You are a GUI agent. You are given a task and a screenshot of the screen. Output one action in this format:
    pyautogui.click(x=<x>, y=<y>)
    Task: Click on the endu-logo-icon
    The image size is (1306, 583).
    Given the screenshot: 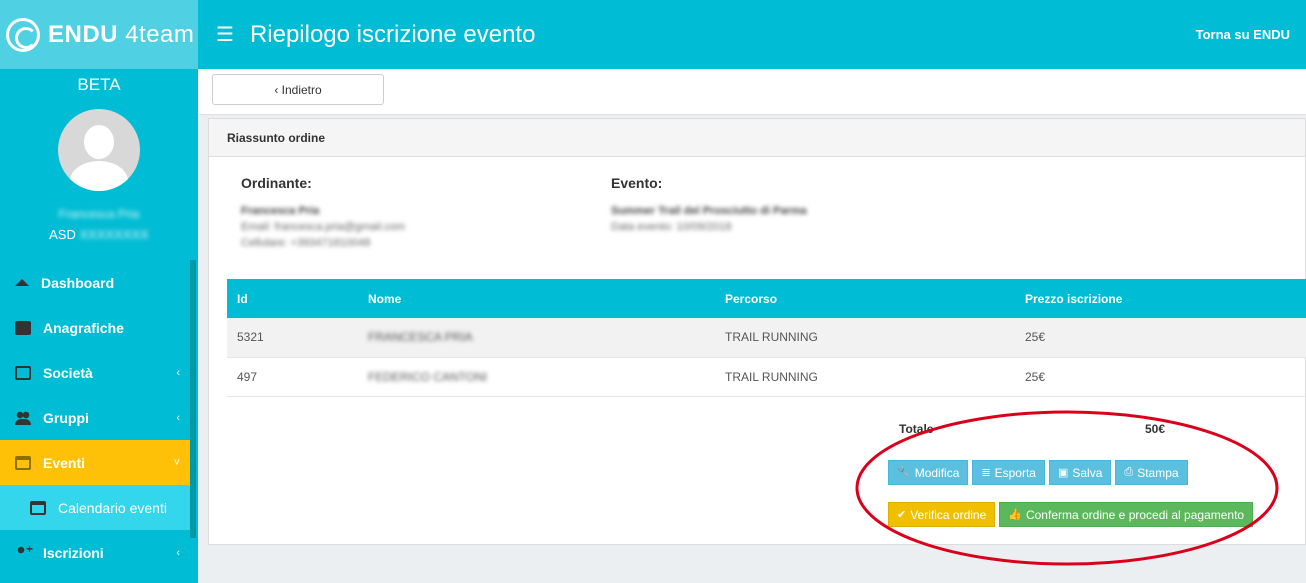 What is the action you would take?
    pyautogui.click(x=23, y=34)
    